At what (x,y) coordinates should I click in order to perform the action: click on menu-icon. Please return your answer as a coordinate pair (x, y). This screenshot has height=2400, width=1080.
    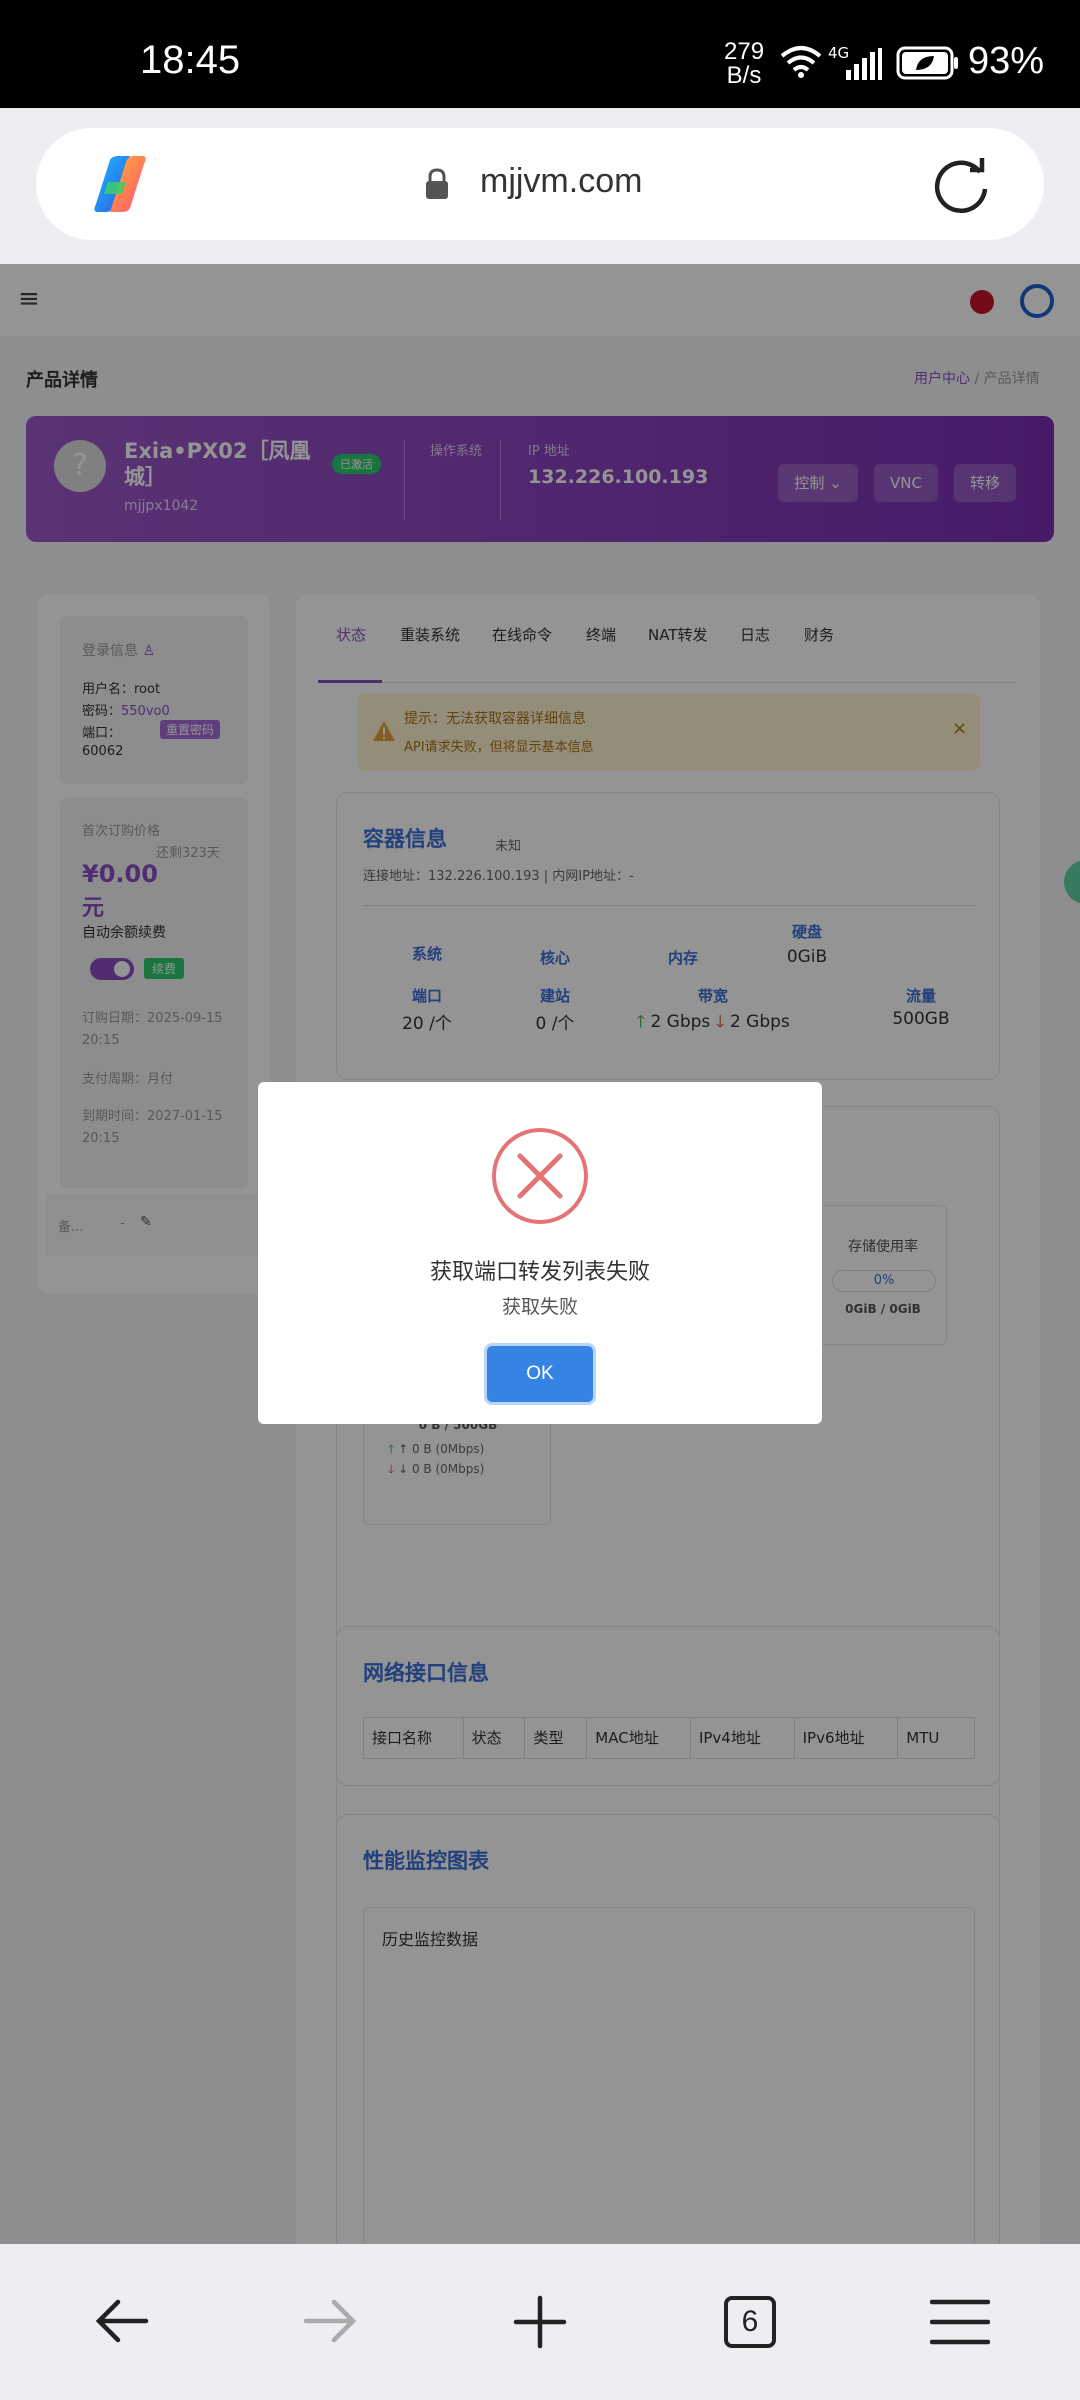
    Looking at the image, I should click on (960, 2322).